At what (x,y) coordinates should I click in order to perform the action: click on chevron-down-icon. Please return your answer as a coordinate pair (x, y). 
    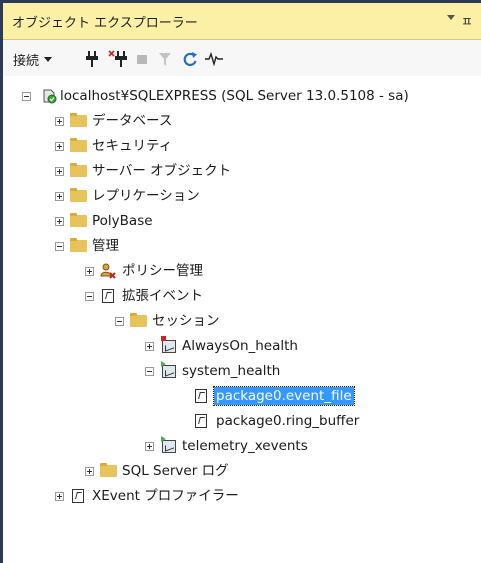
    Looking at the image, I should click on (48, 59).